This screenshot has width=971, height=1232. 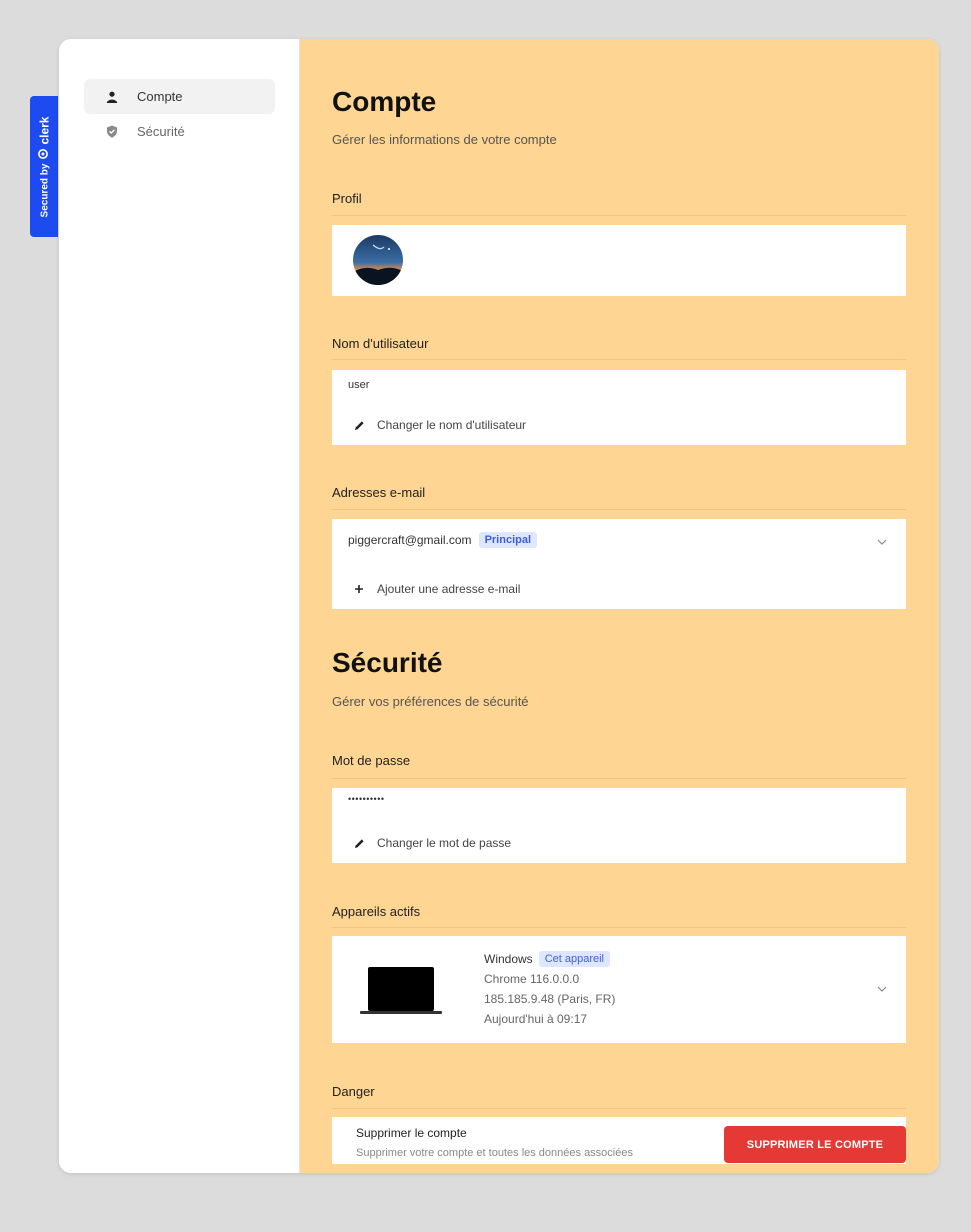 What do you see at coordinates (160, 96) in the screenshot?
I see `sidebar-item-label: Compte` at bounding box center [160, 96].